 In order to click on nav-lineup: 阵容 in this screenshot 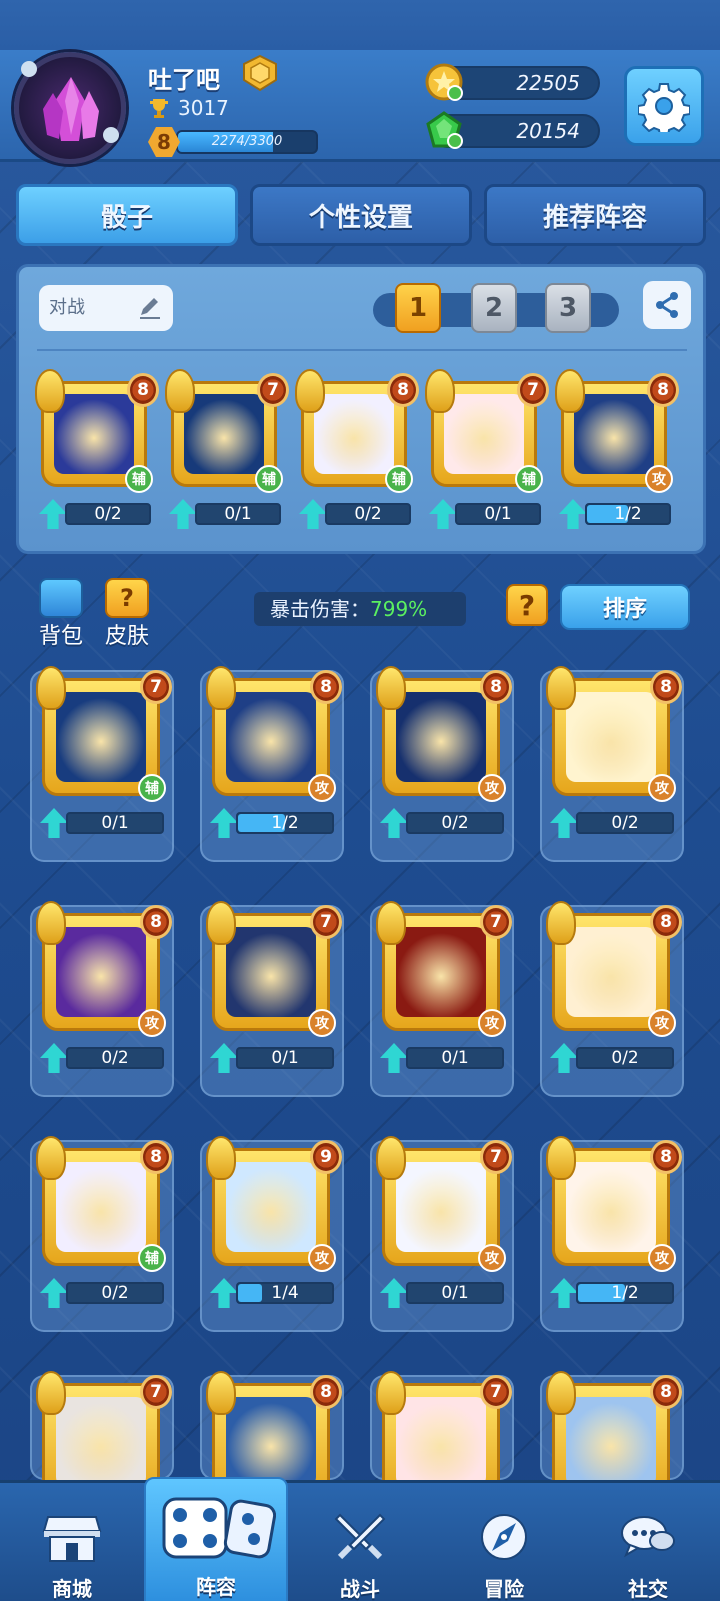, I will do `click(216, 1539)`.